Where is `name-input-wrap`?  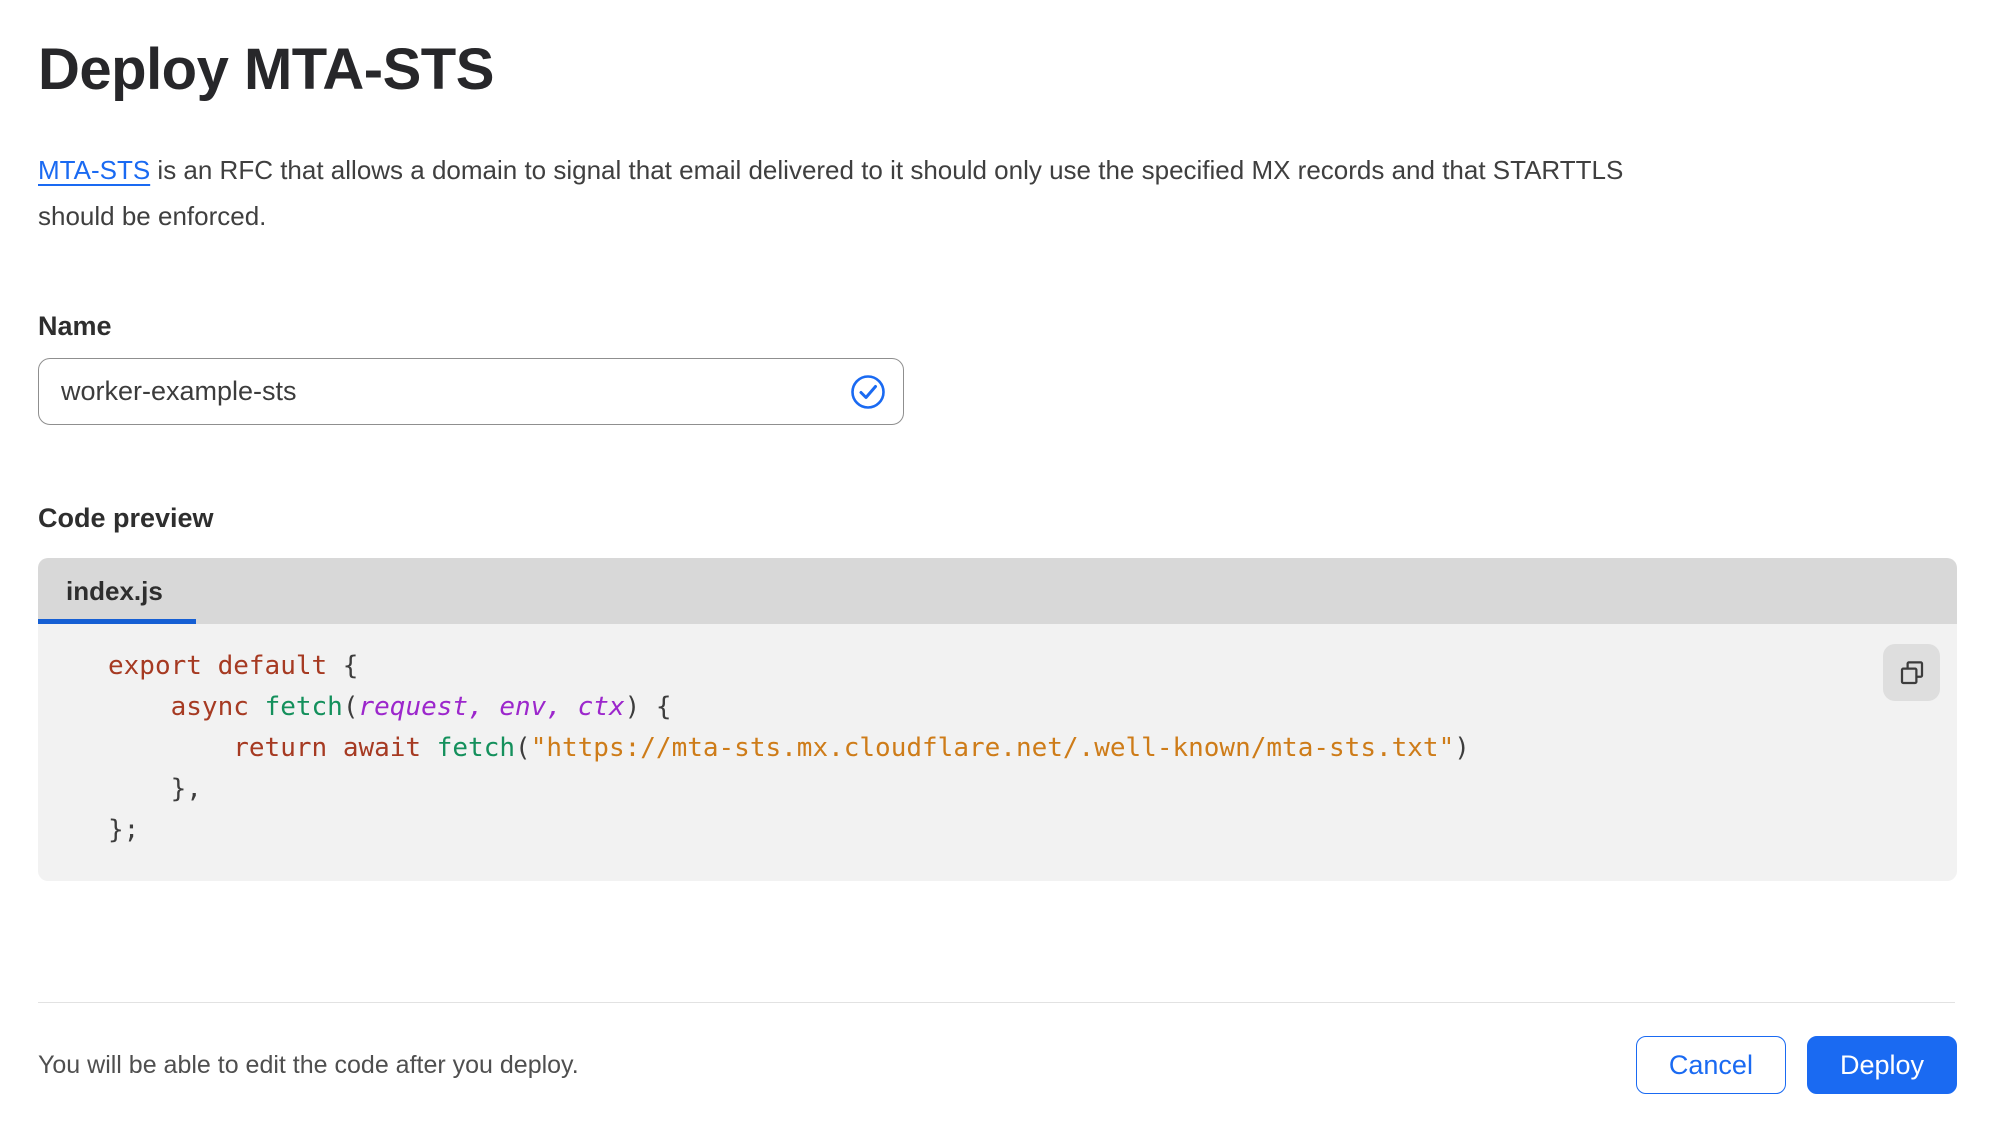
name-input-wrap is located at coordinates (471, 391).